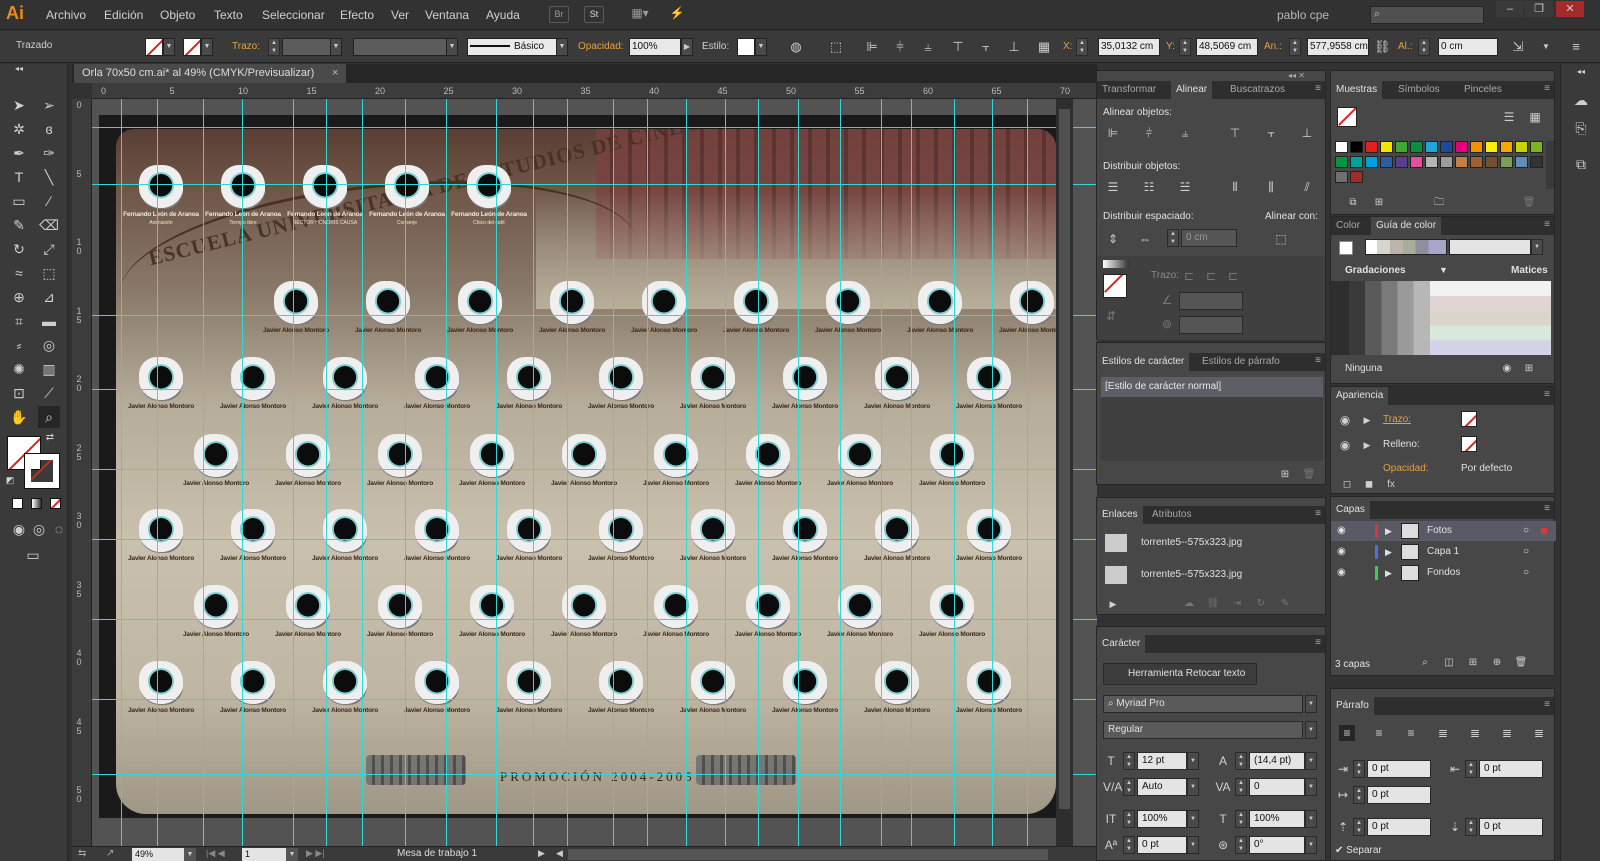 The height and width of the screenshot is (861, 1600). What do you see at coordinates (1173, 238) in the screenshot?
I see `spacing-stepper: ▲ ▼` at bounding box center [1173, 238].